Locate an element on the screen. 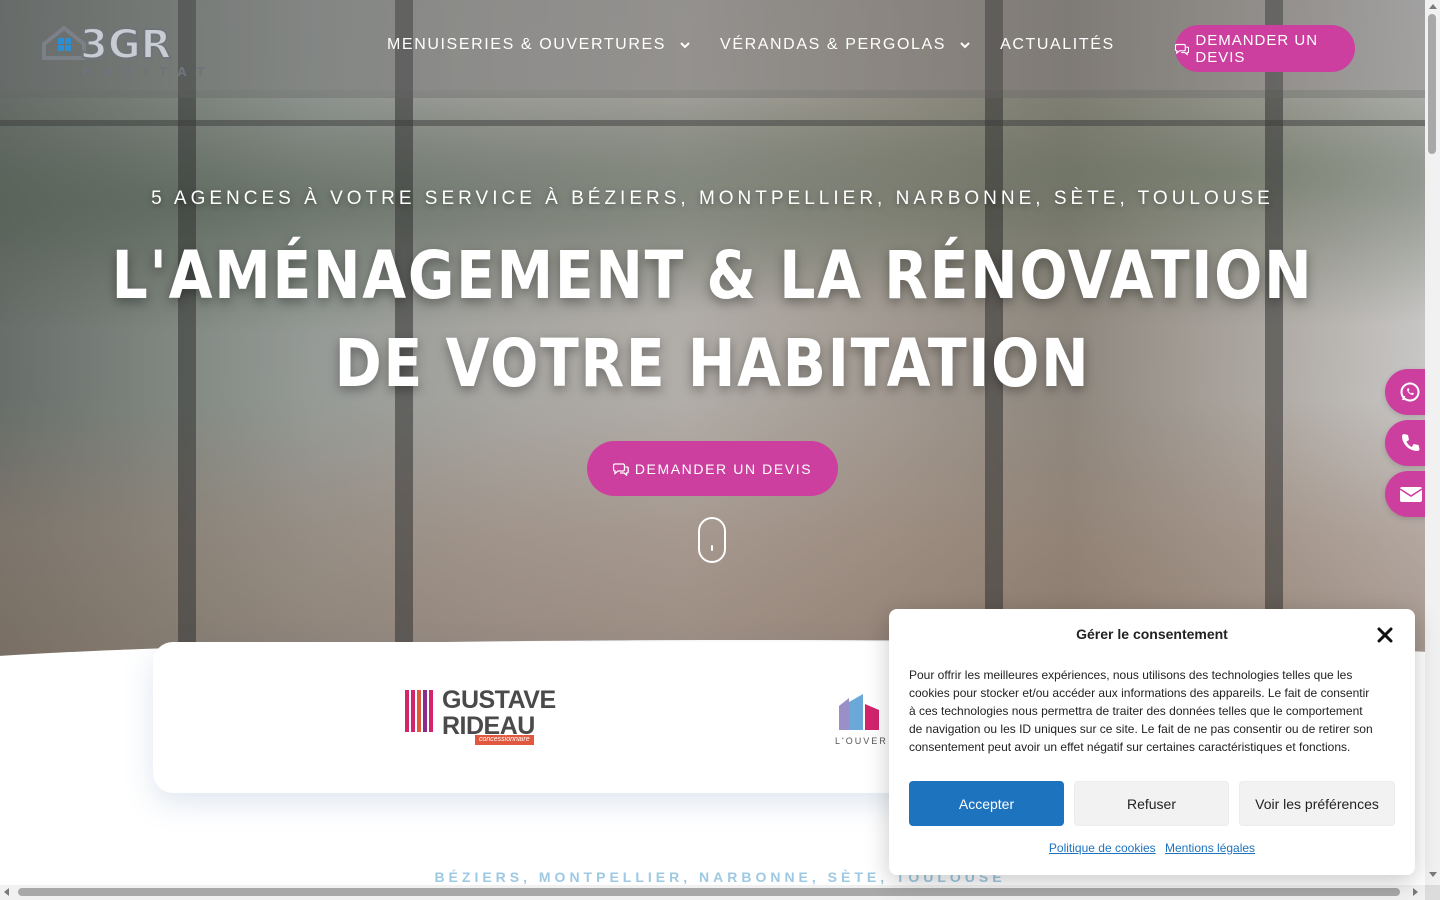 The image size is (1440, 900). hero-quote-button-label: DEMANDER UN DEVIS is located at coordinates (723, 468).